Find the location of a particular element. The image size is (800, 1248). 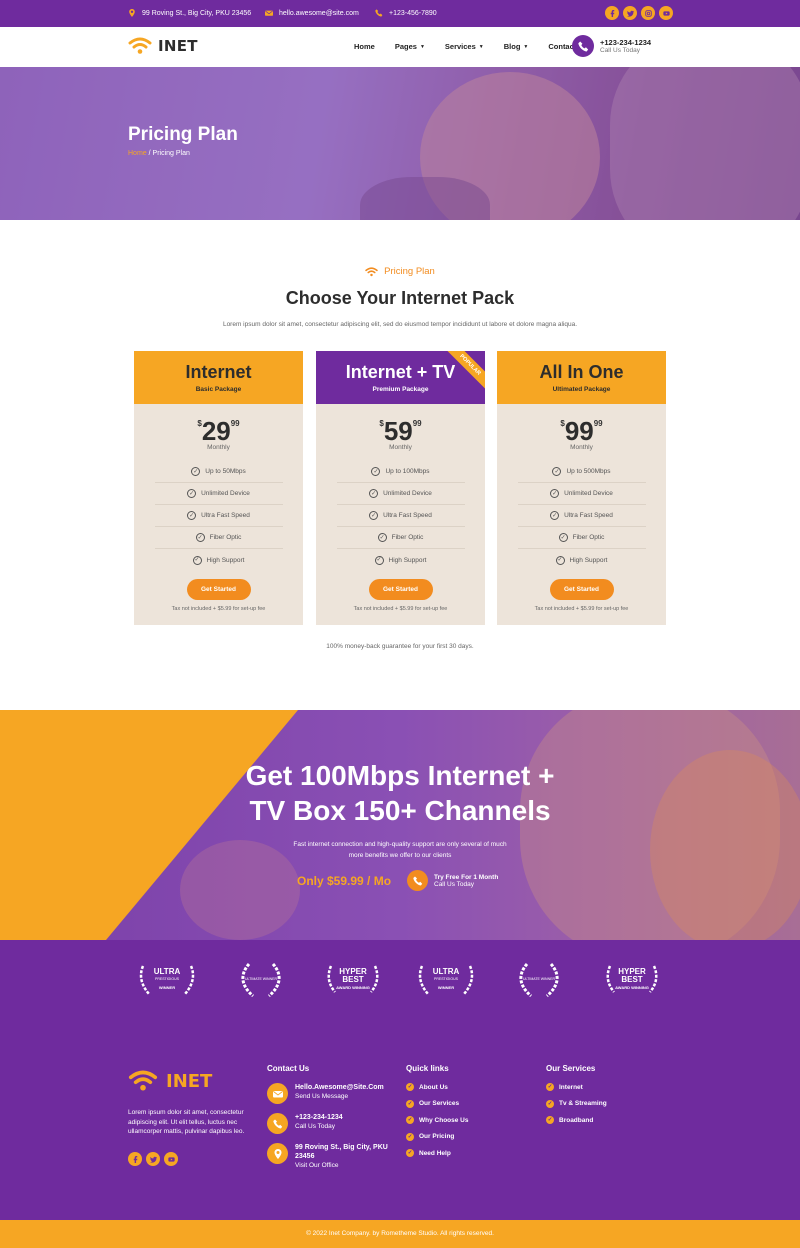

page-hero-banner: Pricing Plan Home / Pricing Plan is located at coordinates (400, 143).